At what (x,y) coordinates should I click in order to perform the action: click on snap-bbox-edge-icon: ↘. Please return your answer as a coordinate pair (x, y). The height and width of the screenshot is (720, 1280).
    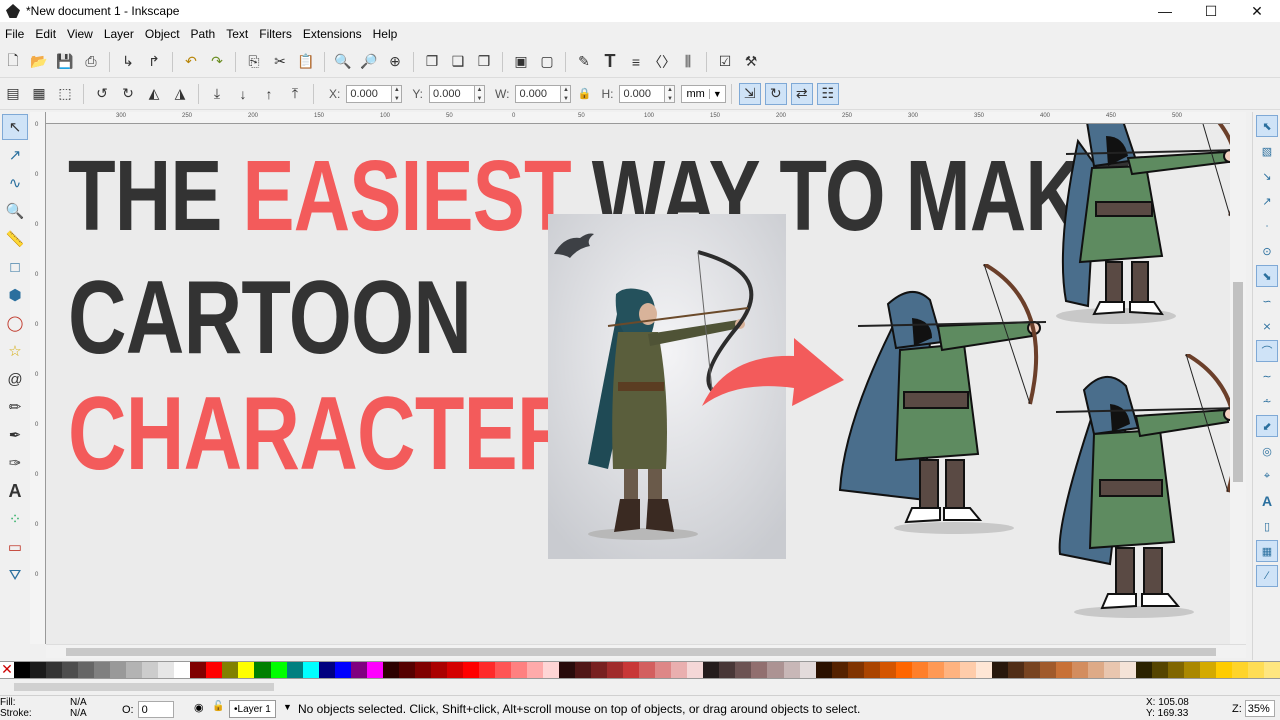
    Looking at the image, I should click on (1267, 176).